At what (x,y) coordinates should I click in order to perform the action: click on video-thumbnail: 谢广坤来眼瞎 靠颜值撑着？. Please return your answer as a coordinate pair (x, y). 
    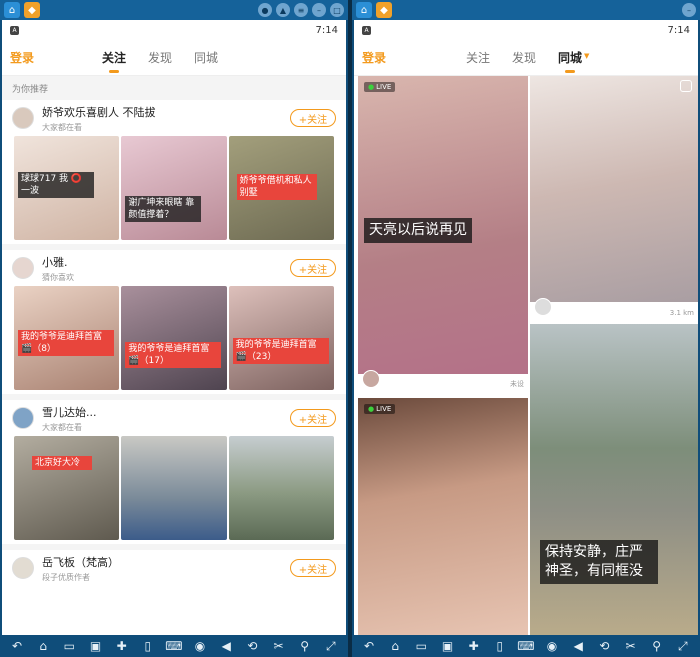
    Looking at the image, I should click on (174, 188).